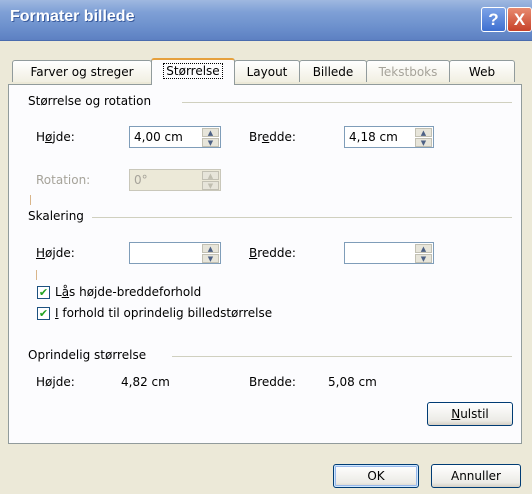 The height and width of the screenshot is (494, 532). What do you see at coordinates (389, 253) in the screenshot?
I see `scale-width-spinner: ▲ ▼` at bounding box center [389, 253].